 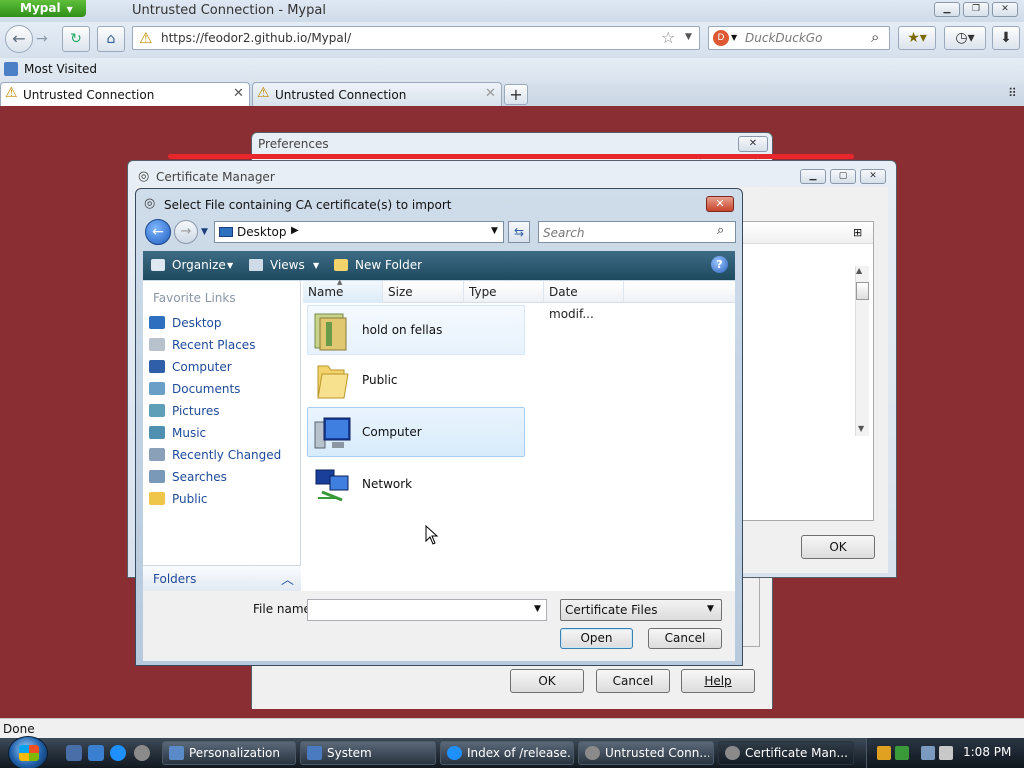 I want to click on views-button: Views, so click(x=287, y=265).